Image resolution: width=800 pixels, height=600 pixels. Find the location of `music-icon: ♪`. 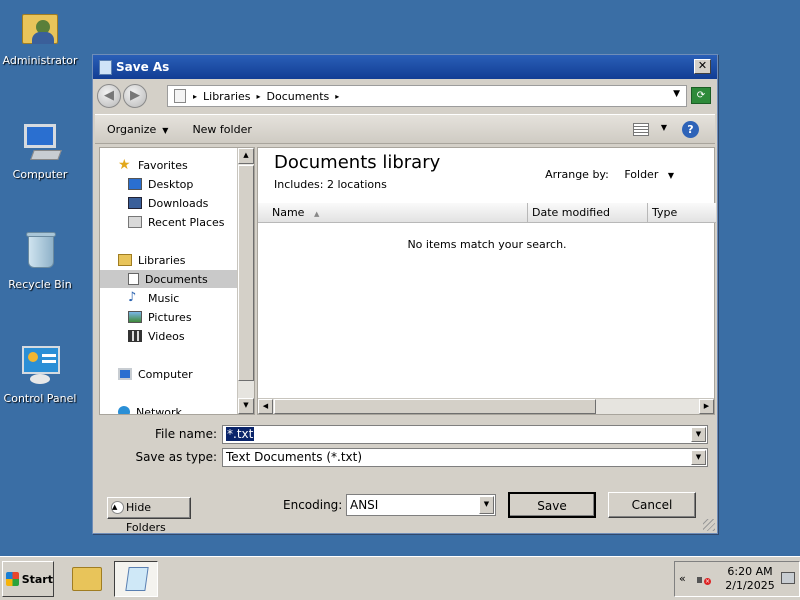

music-icon: ♪ is located at coordinates (132, 297).